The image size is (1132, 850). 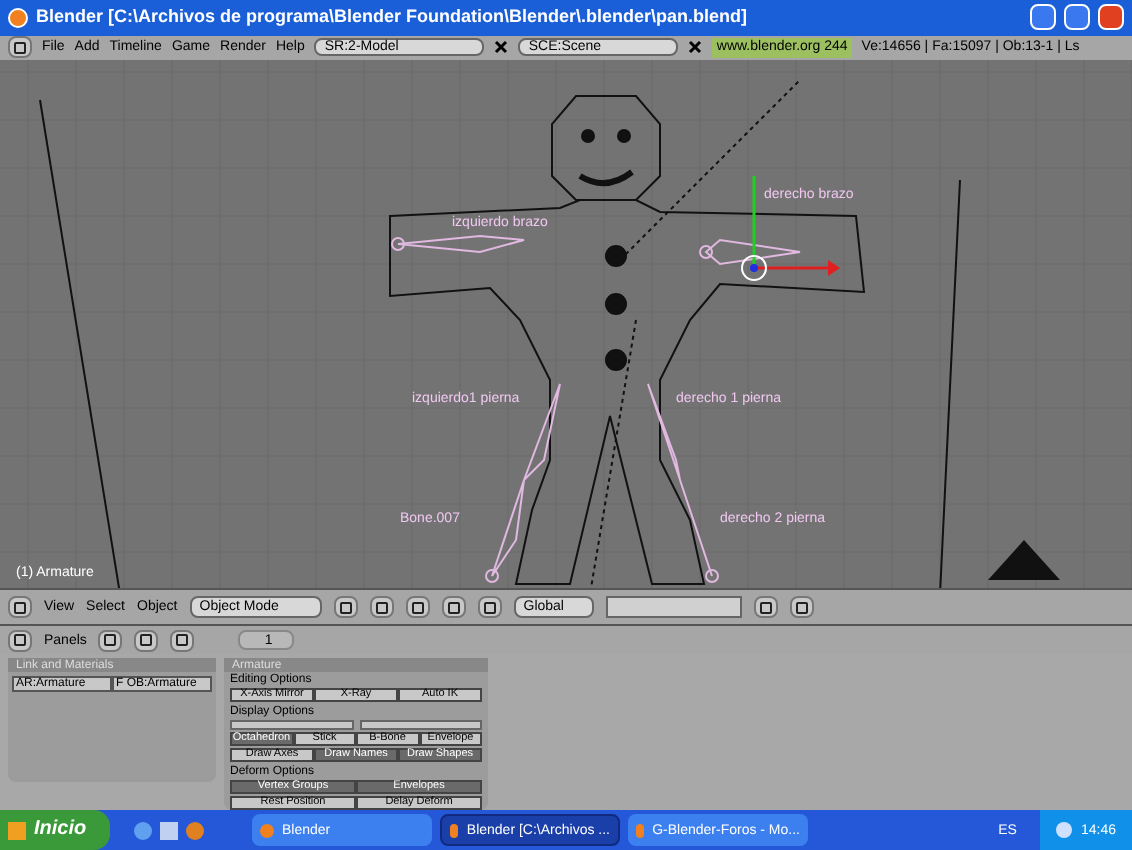 What do you see at coordinates (1111, 17) in the screenshot?
I see `close-button` at bounding box center [1111, 17].